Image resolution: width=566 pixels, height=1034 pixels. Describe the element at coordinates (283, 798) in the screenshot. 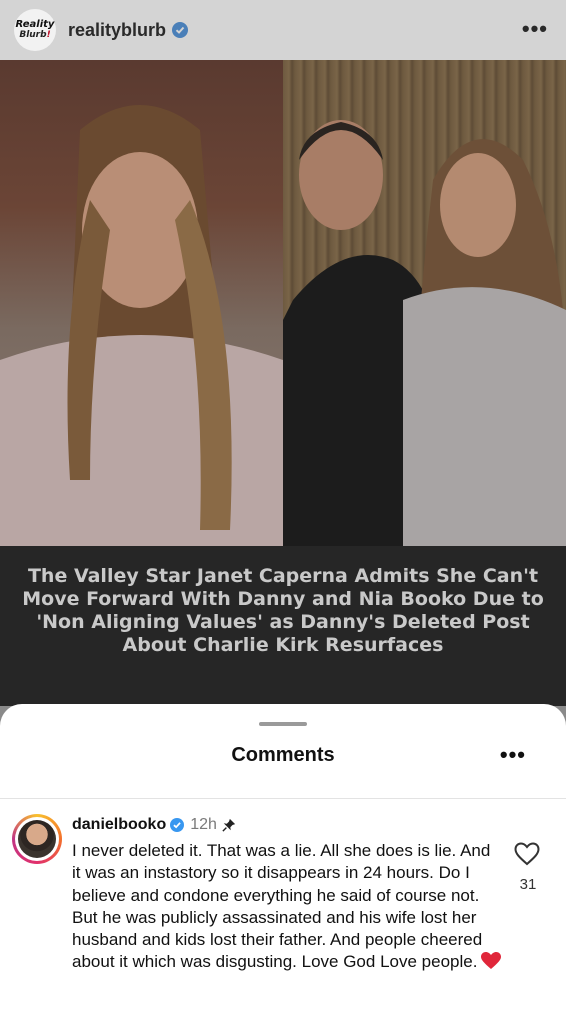

I see `sheet-divider` at that location.